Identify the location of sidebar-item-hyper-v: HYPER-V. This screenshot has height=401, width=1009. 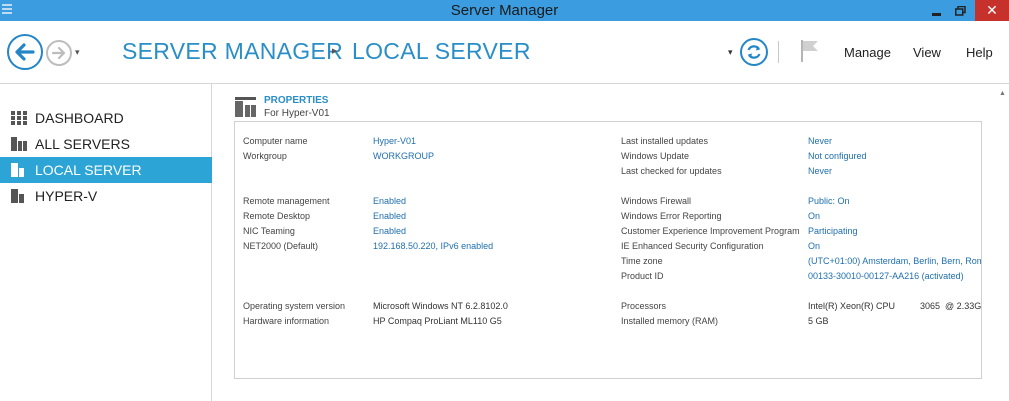
(106, 196).